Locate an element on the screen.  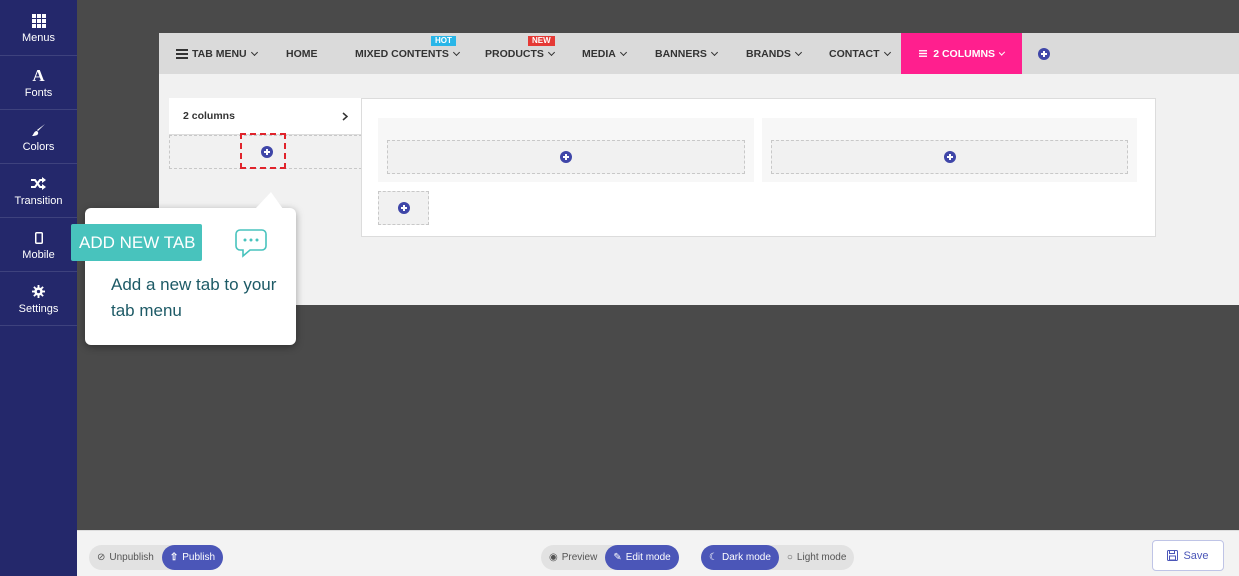
menu-item-banners: BANNERS is located at coordinates (686, 53).